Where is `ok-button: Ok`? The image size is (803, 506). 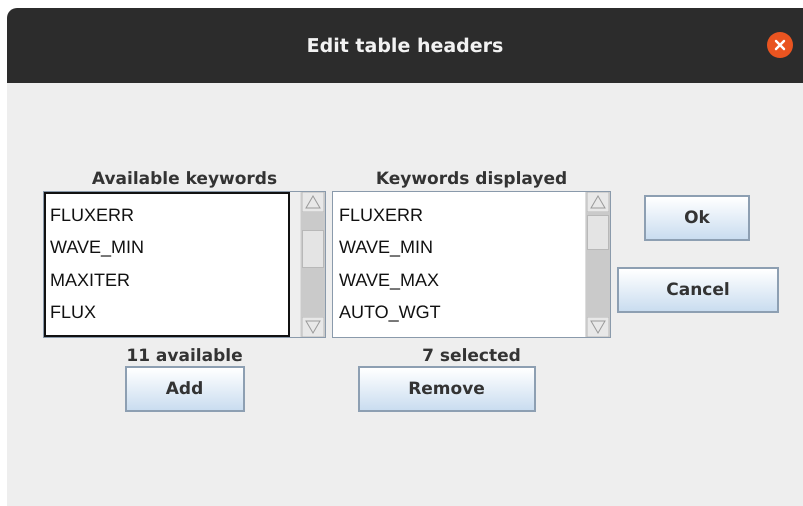
ok-button: Ok is located at coordinates (697, 218).